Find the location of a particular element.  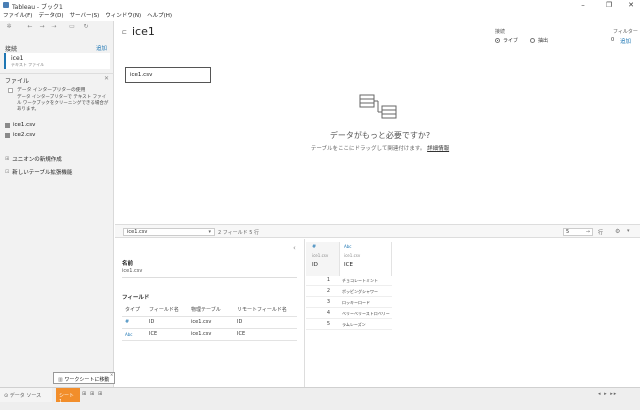

connection-name: ice1 is located at coordinates (17, 58).